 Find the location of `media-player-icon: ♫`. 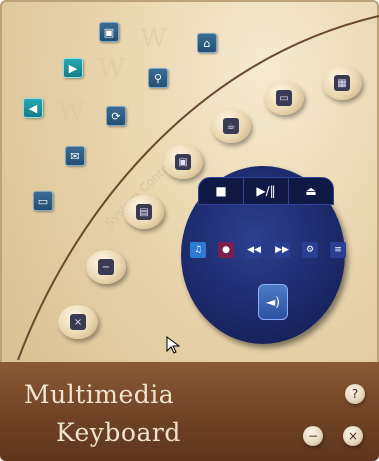

media-player-icon: ♫ is located at coordinates (198, 250).